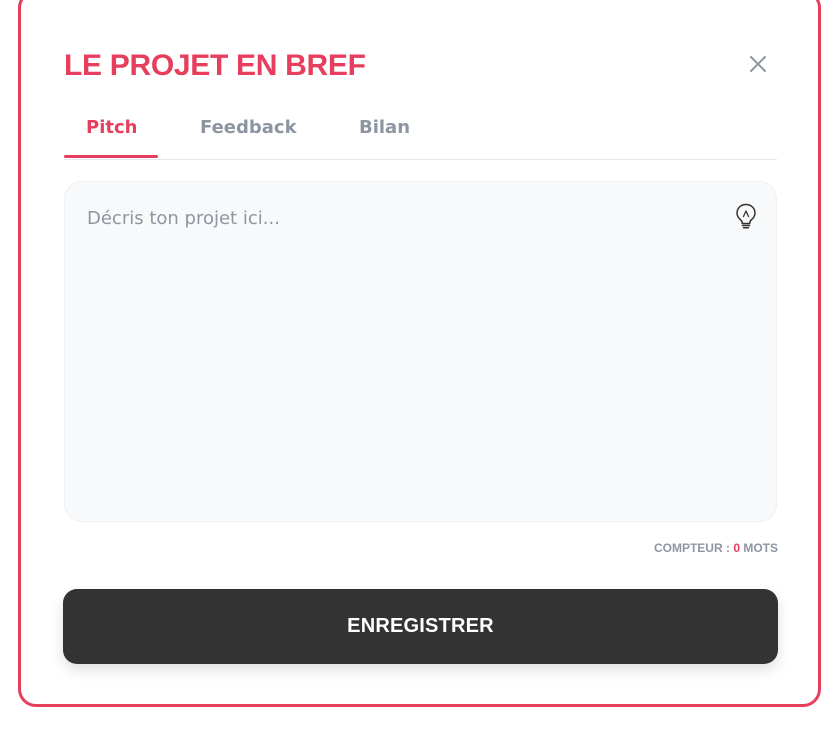 This screenshot has width=830, height=740. What do you see at coordinates (693, 548) in the screenshot?
I see `word-counter-prefix: COMPTEUR :` at bounding box center [693, 548].